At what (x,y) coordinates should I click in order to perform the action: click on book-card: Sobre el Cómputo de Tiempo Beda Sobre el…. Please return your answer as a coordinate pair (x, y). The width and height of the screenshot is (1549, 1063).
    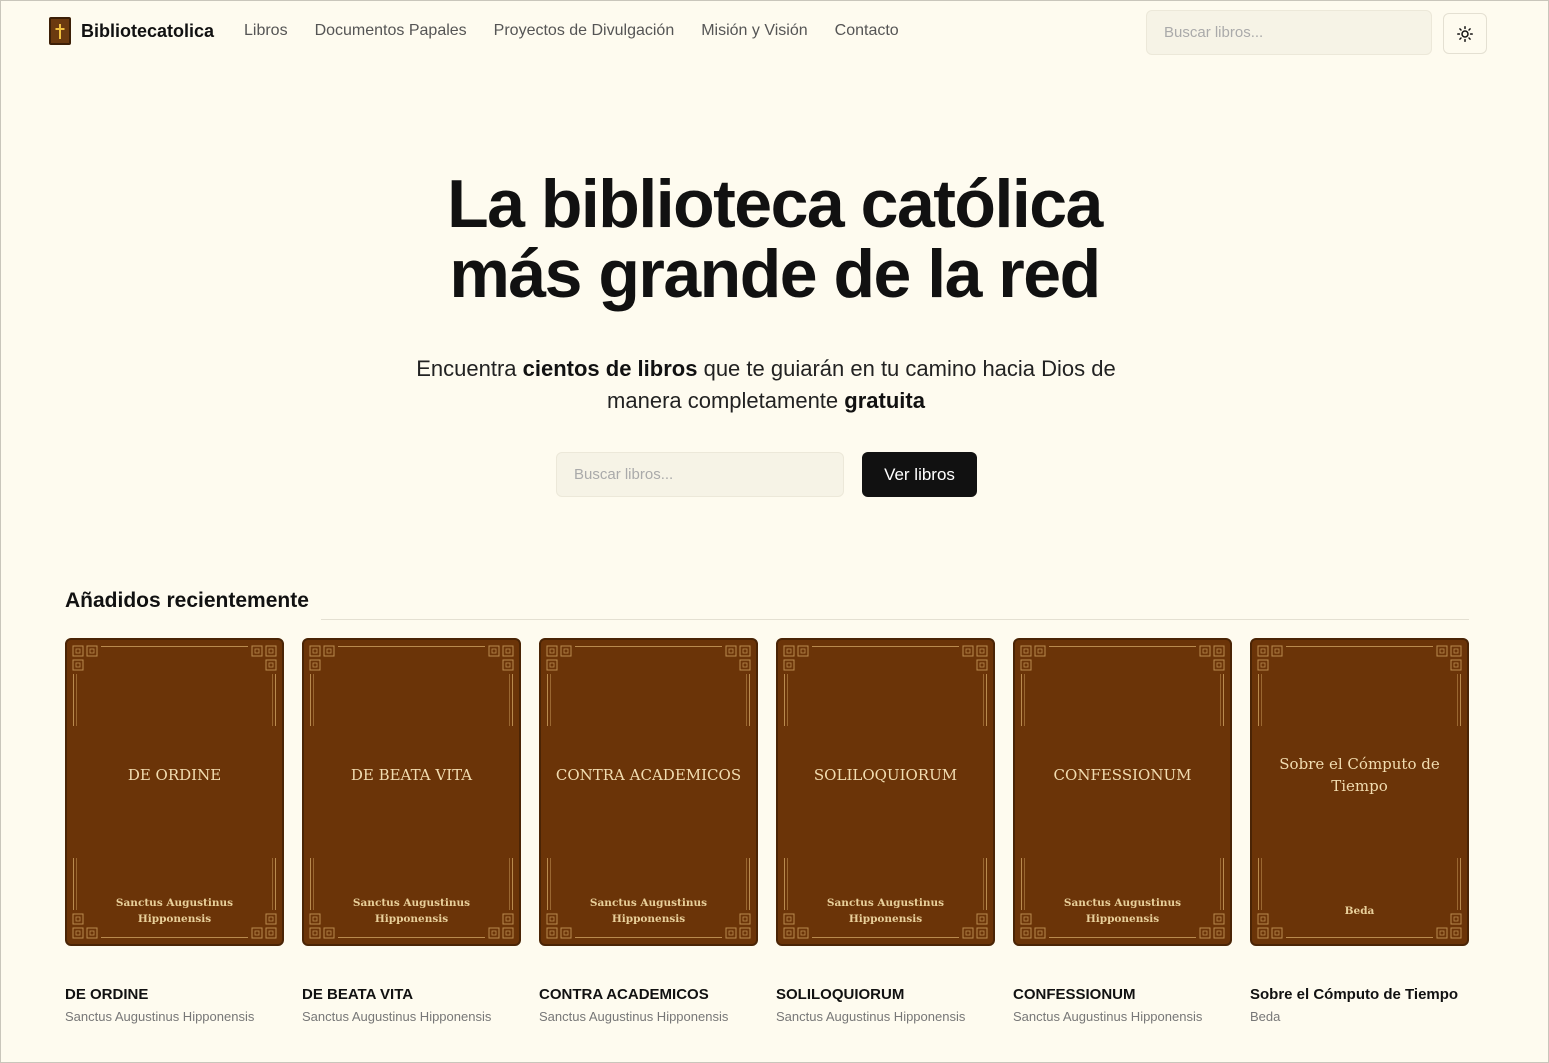
    Looking at the image, I should click on (1359, 831).